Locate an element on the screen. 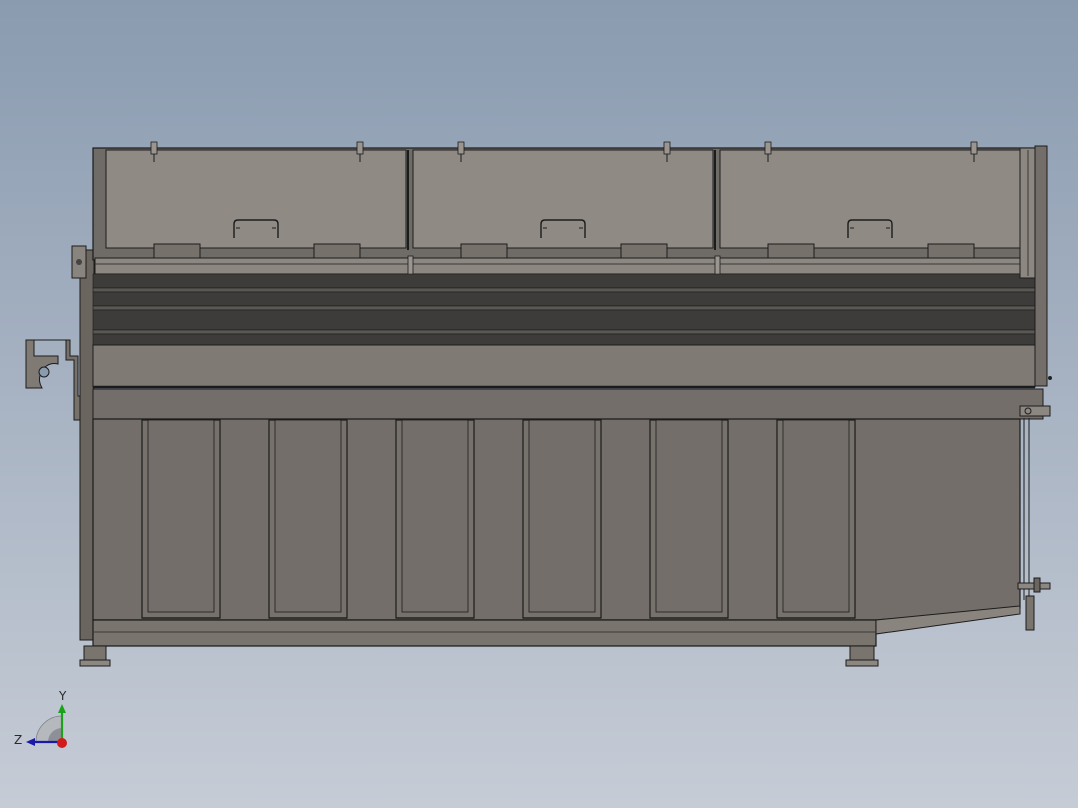 The width and height of the screenshot is (1078, 808). body-rail is located at coordinates (568, 404).